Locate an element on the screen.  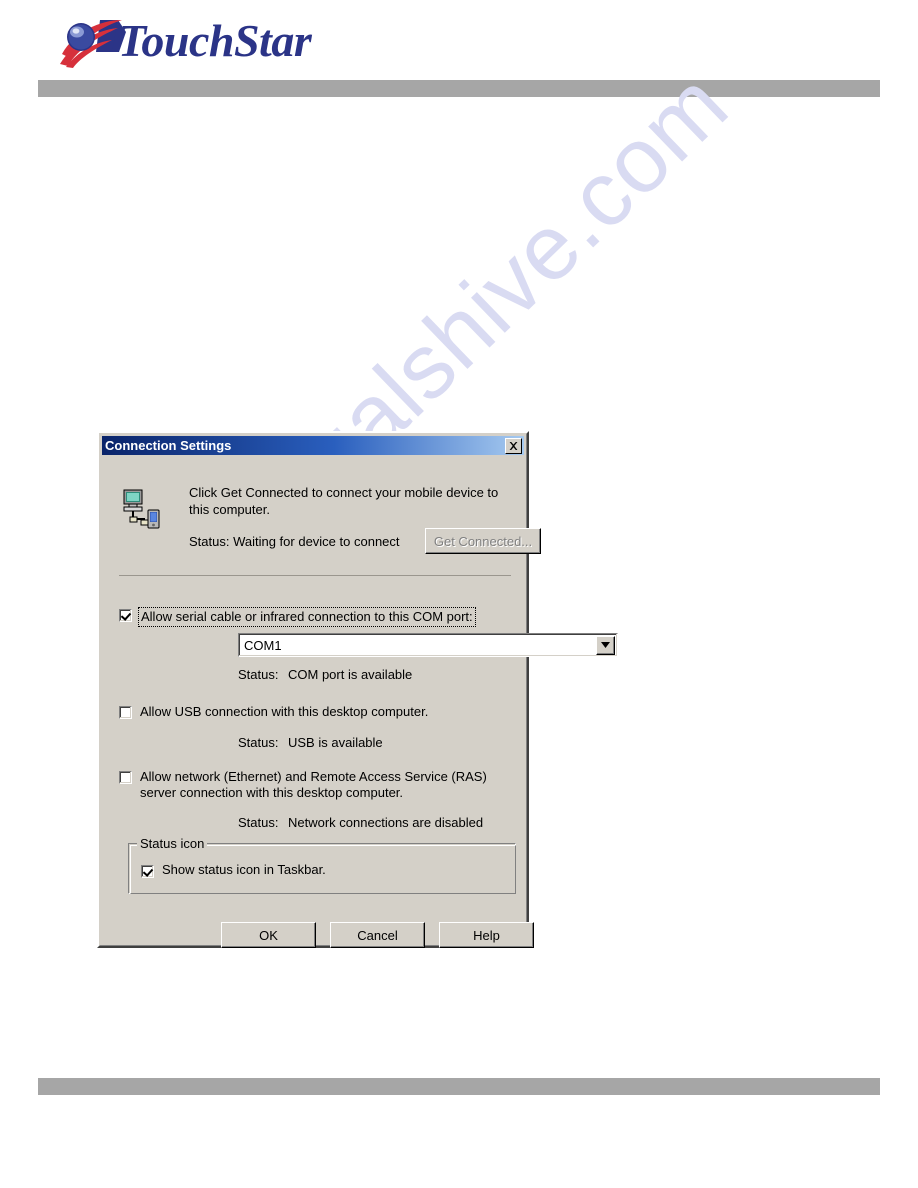
close-icon is located at coordinates (513, 445).